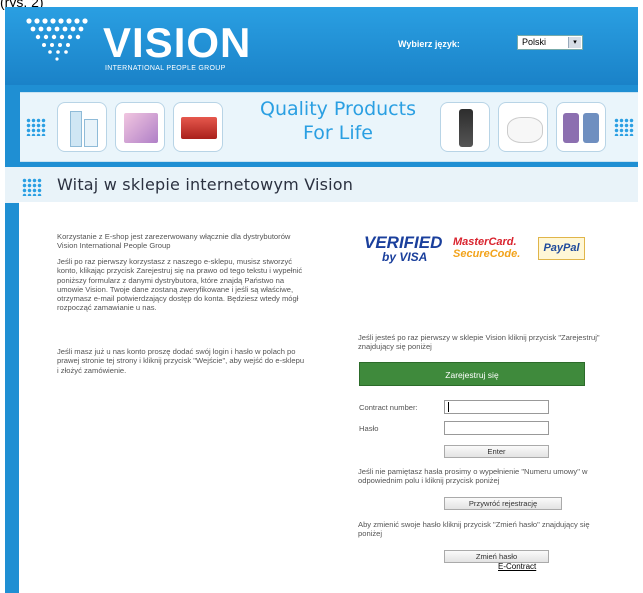 The image size is (643, 593). I want to click on verified-by-visa-logo: VERIFIED by VISA, so click(403, 248).